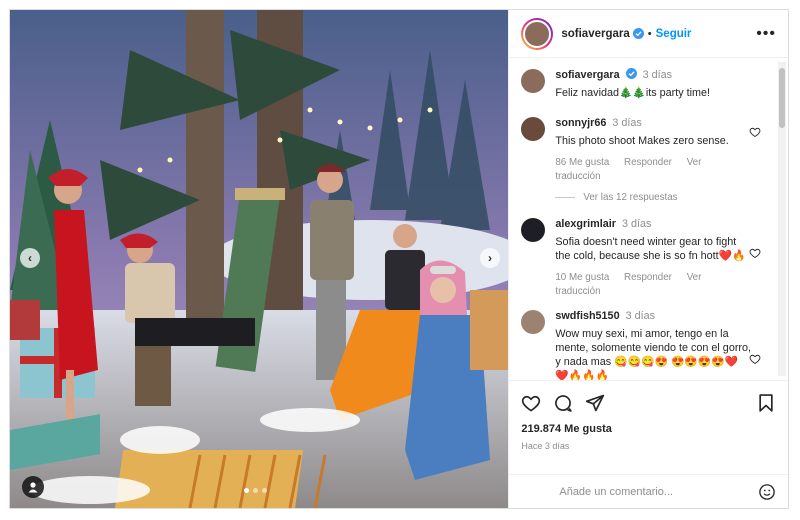  I want to click on more-options-icon: •••, so click(766, 34).